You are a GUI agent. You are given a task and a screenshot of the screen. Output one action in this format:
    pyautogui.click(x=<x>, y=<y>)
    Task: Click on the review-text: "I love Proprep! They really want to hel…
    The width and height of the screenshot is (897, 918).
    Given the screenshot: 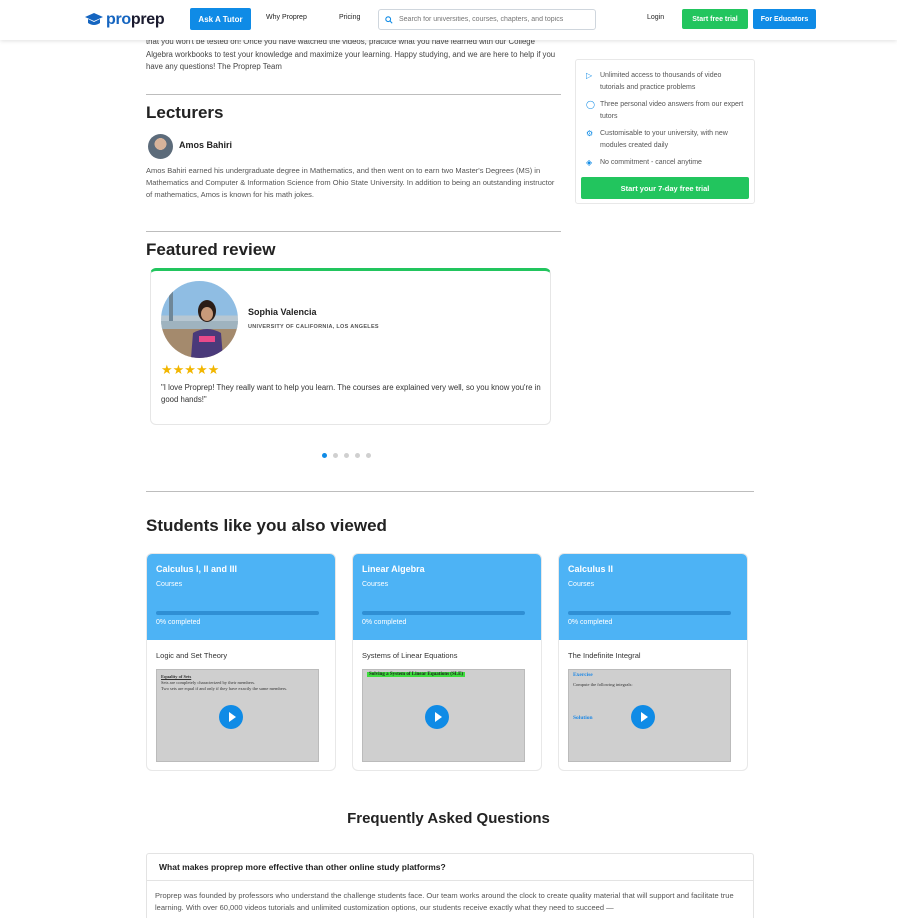 What is the action you would take?
    pyautogui.click(x=351, y=393)
    